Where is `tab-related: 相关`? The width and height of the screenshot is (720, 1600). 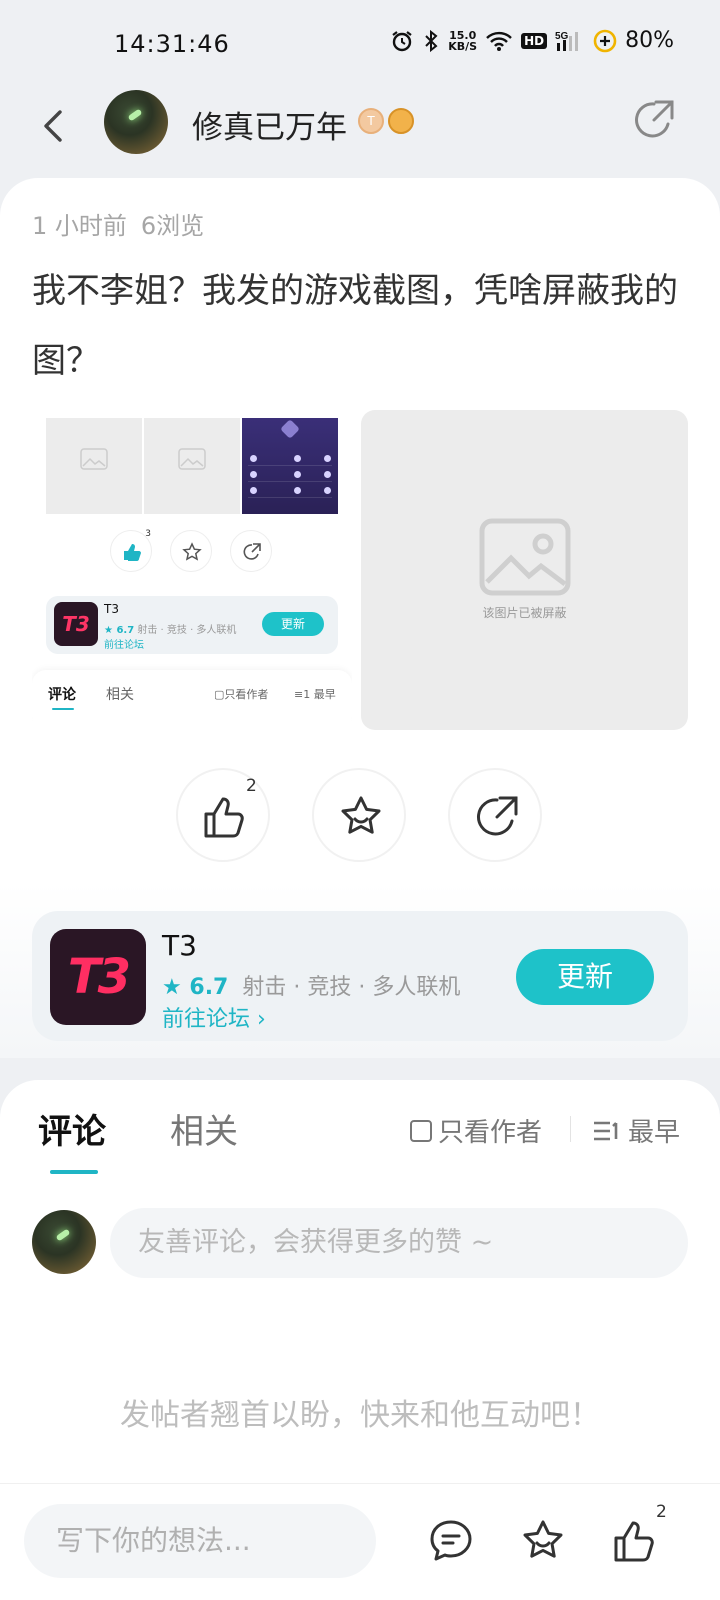
tab-related: 相关 is located at coordinates (204, 1128).